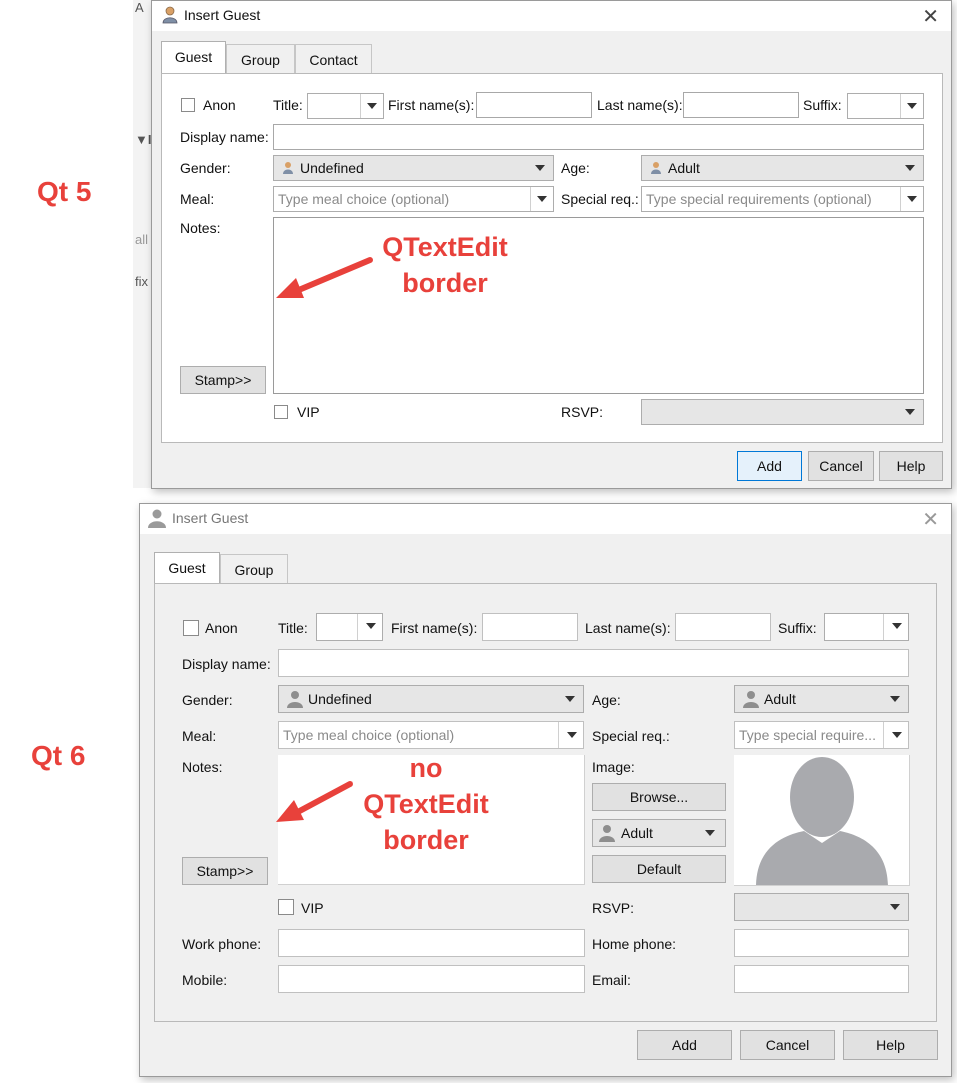  What do you see at coordinates (426, 768) in the screenshot?
I see `annotation-line: no` at bounding box center [426, 768].